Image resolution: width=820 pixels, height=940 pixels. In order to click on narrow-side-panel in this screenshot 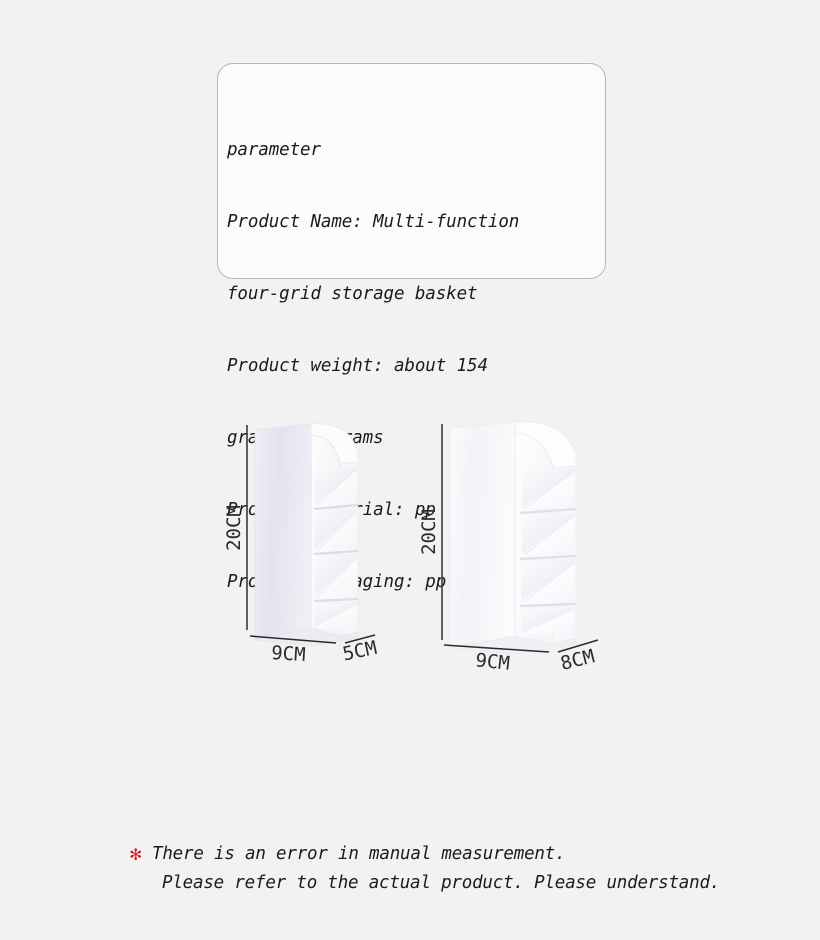, I will do `click(283, 532)`.